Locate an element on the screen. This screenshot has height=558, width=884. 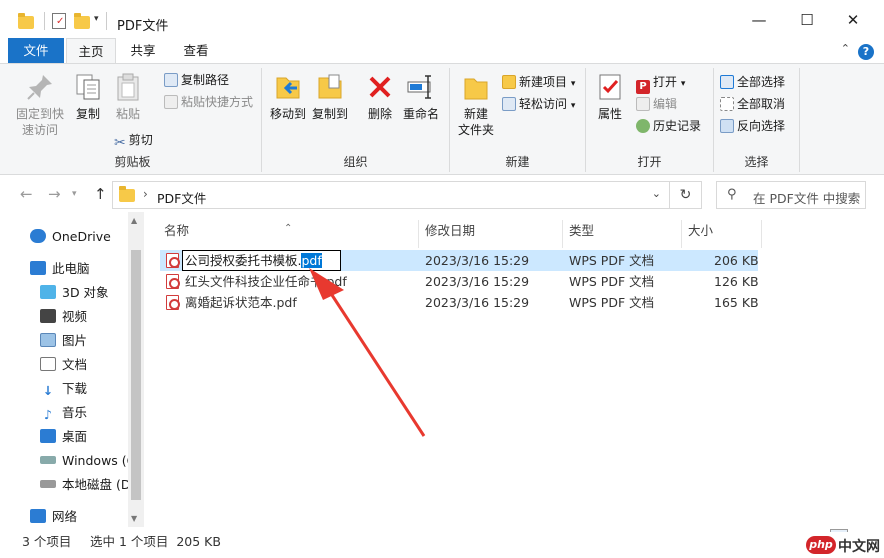
php-logo: php is located at coordinates (821, 545).